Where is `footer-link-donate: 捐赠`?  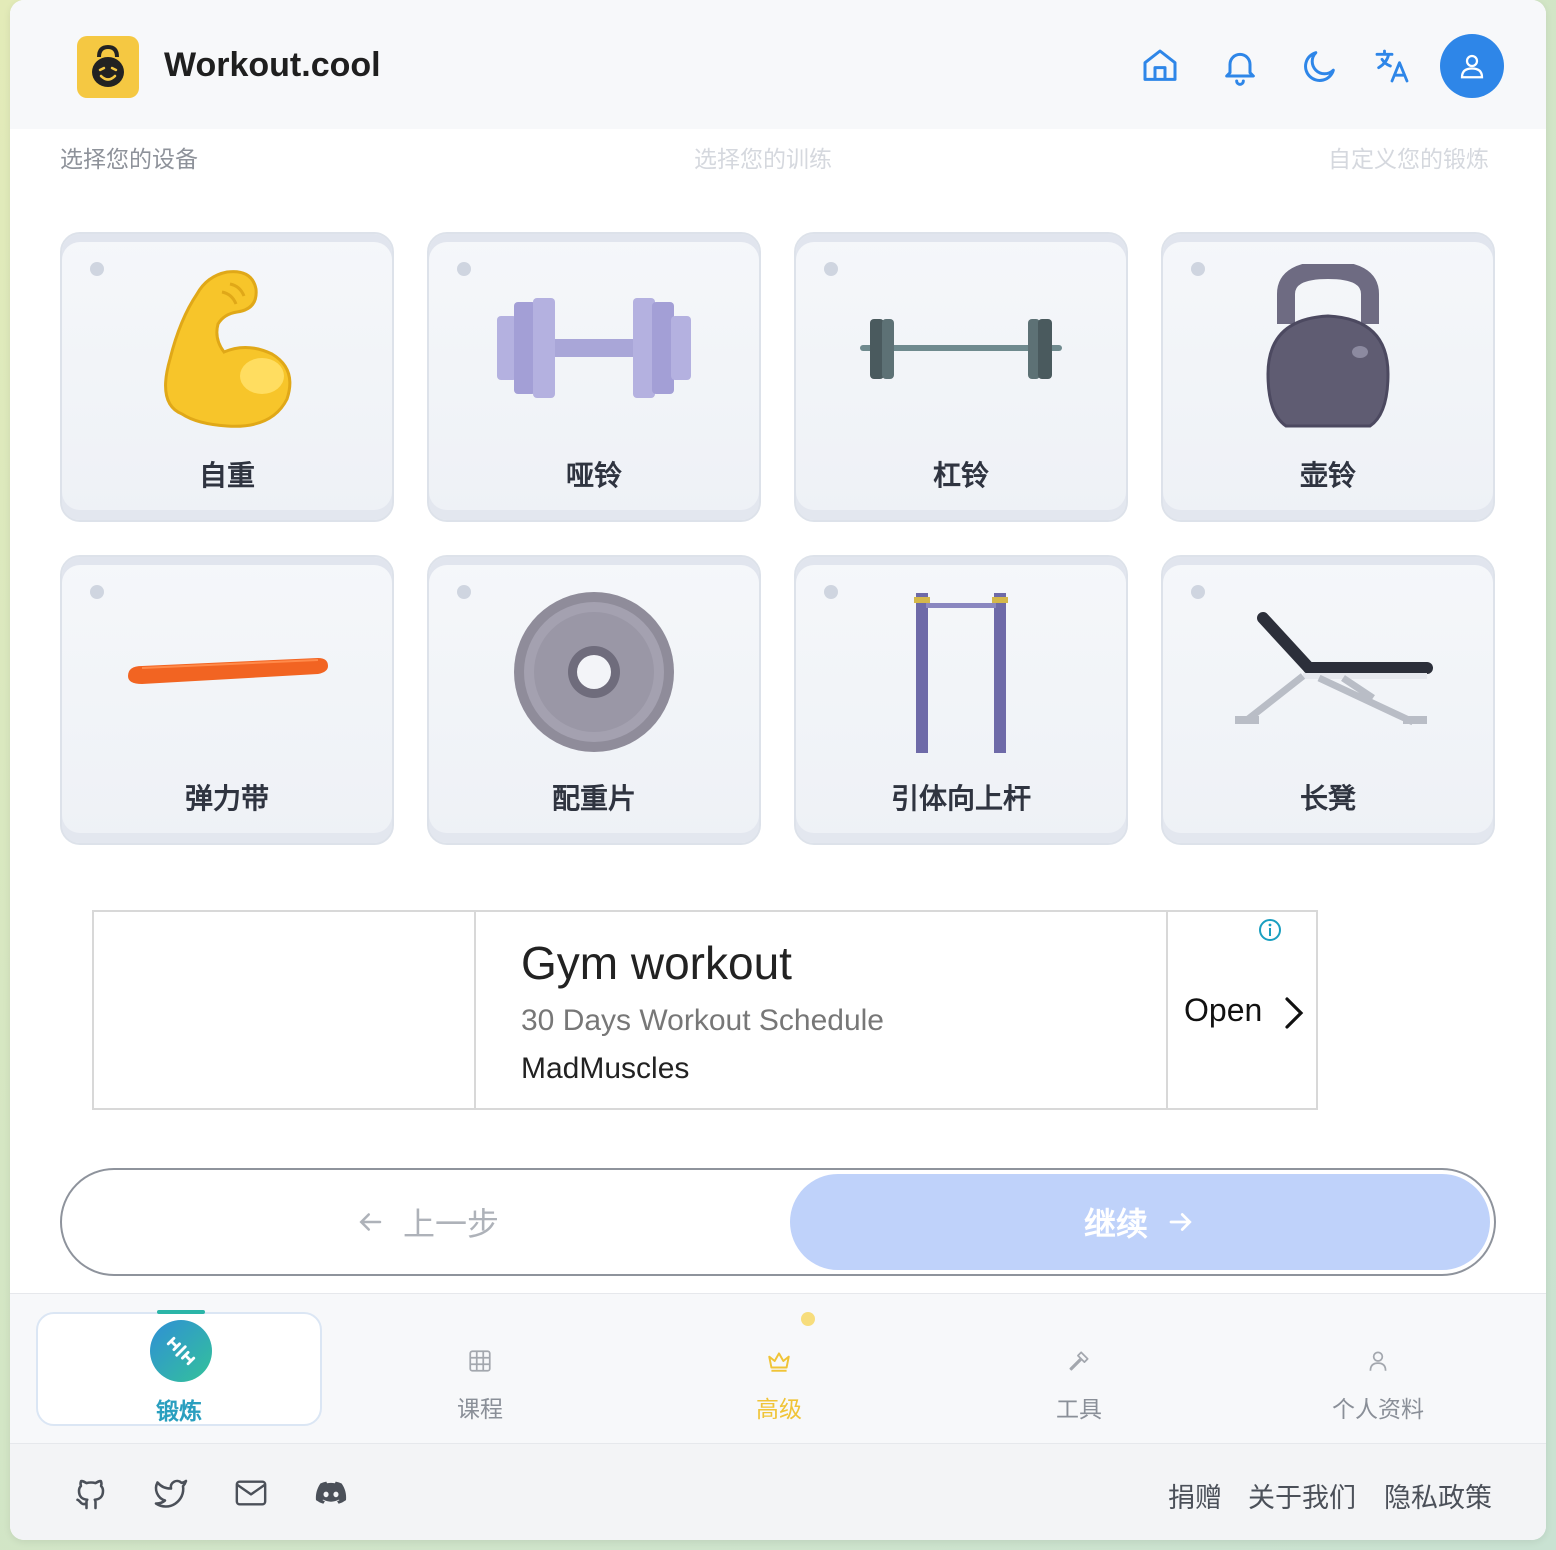 footer-link-donate: 捐赠 is located at coordinates (1195, 1495).